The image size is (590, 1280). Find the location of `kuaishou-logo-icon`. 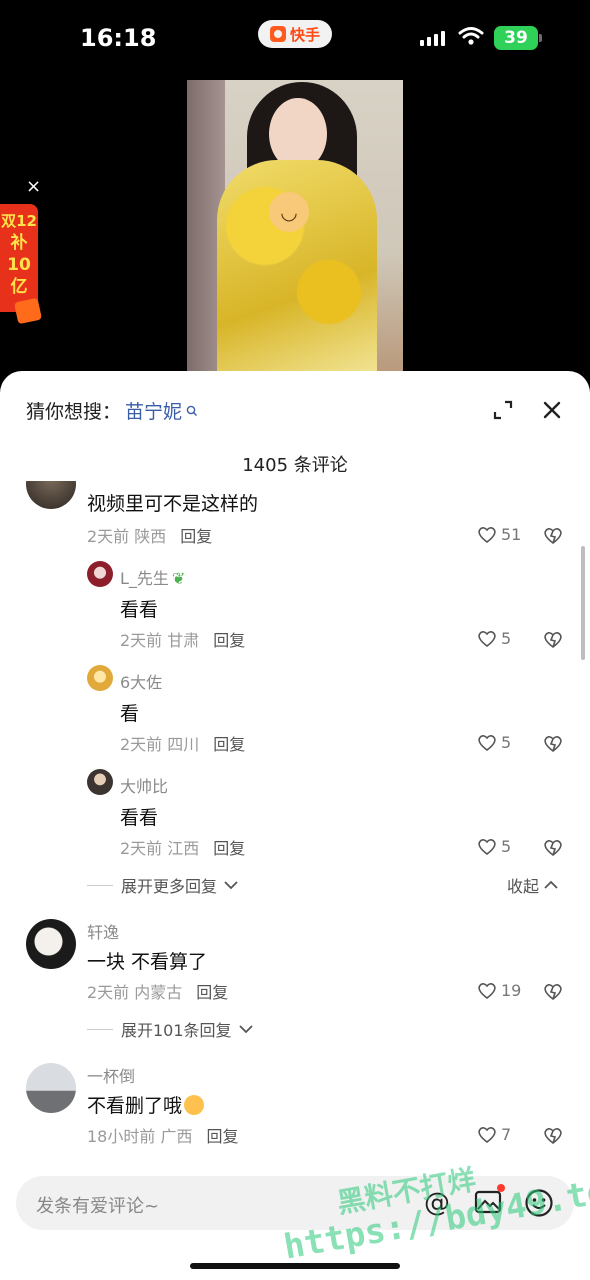

kuaishou-logo-icon is located at coordinates (277, 34).